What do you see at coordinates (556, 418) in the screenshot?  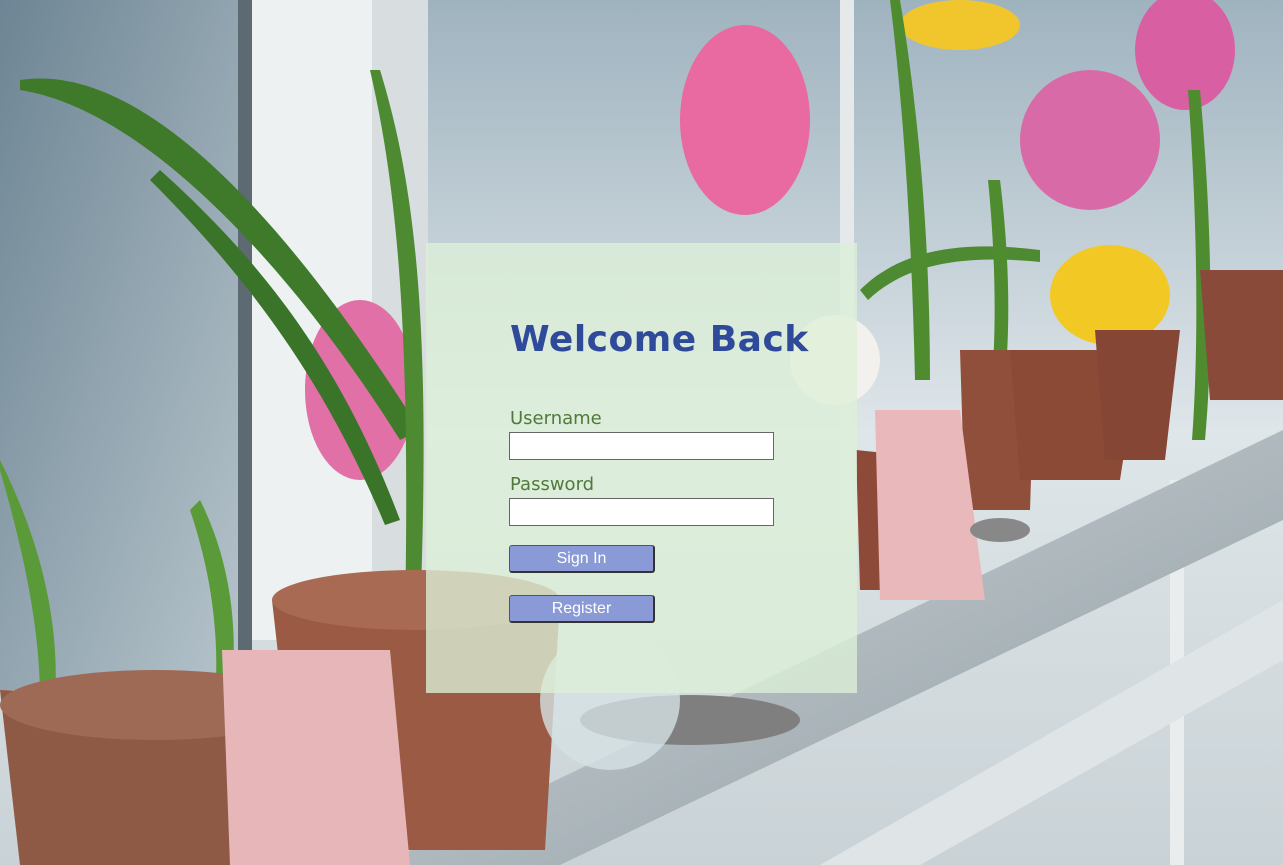 I see `username-label: Username` at bounding box center [556, 418].